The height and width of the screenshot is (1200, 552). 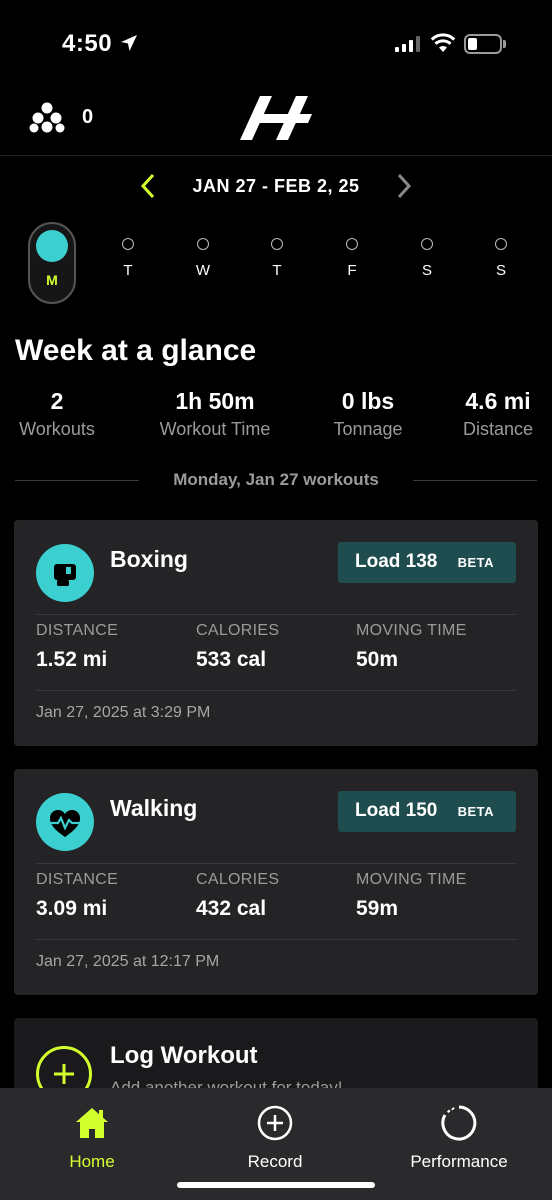 I want to click on load-badge: Load 138 BETA, so click(x=427, y=562).